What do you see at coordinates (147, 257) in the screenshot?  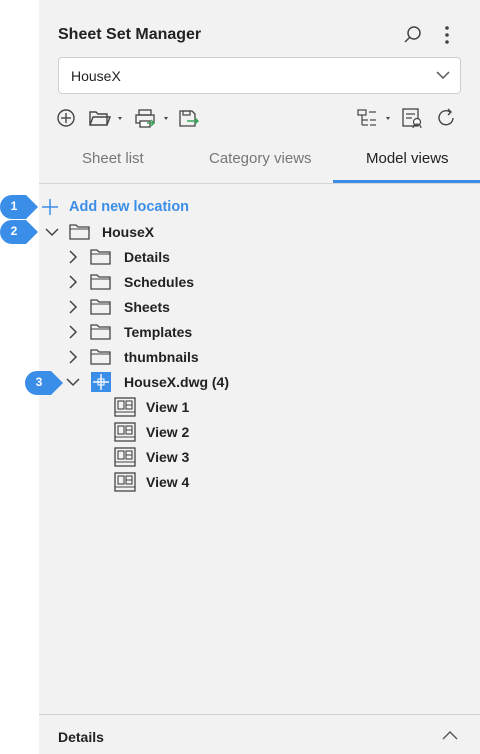 I see `tree-folder-label: Details` at bounding box center [147, 257].